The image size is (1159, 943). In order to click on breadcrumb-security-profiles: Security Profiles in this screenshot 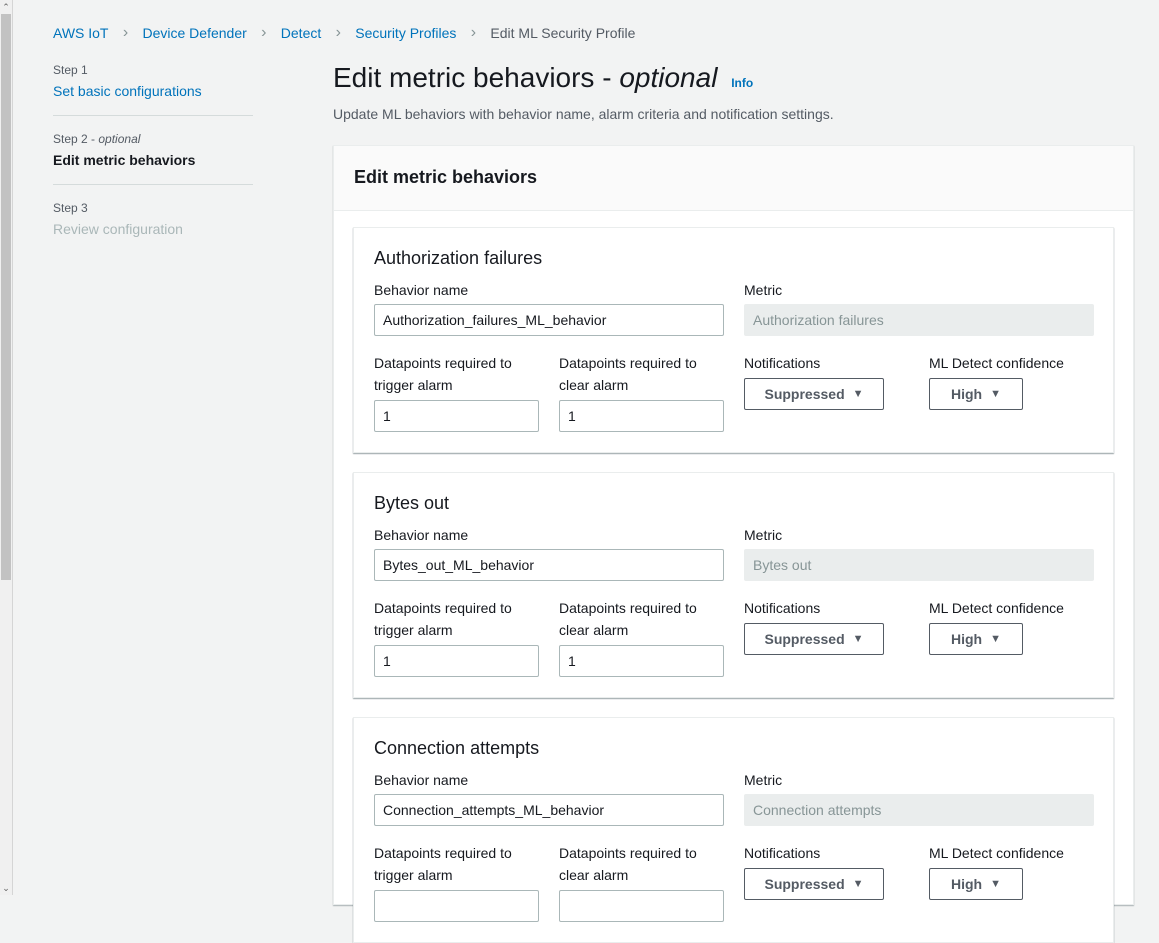, I will do `click(405, 33)`.